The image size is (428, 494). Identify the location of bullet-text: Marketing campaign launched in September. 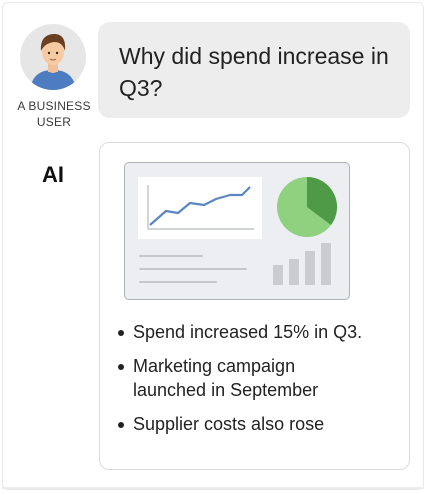
(226, 378).